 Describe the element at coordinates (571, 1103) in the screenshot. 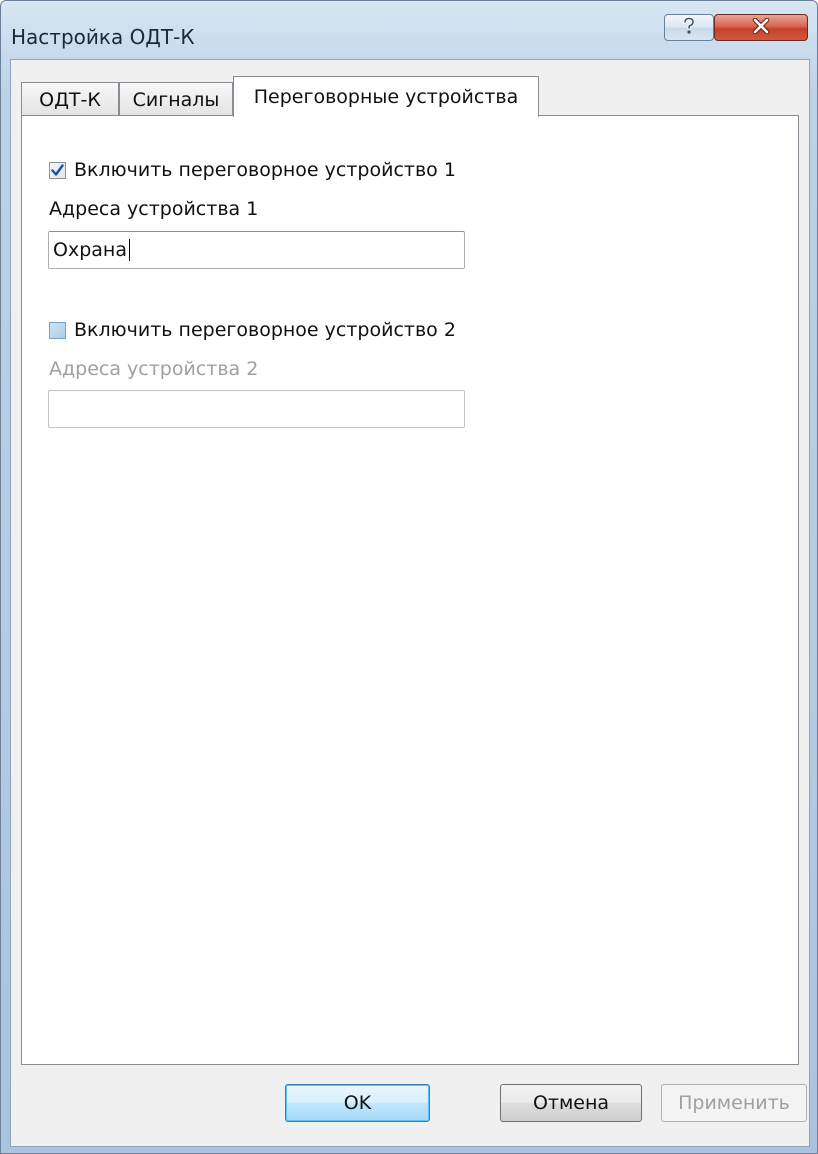

I see `cancel-button: Отмена` at that location.